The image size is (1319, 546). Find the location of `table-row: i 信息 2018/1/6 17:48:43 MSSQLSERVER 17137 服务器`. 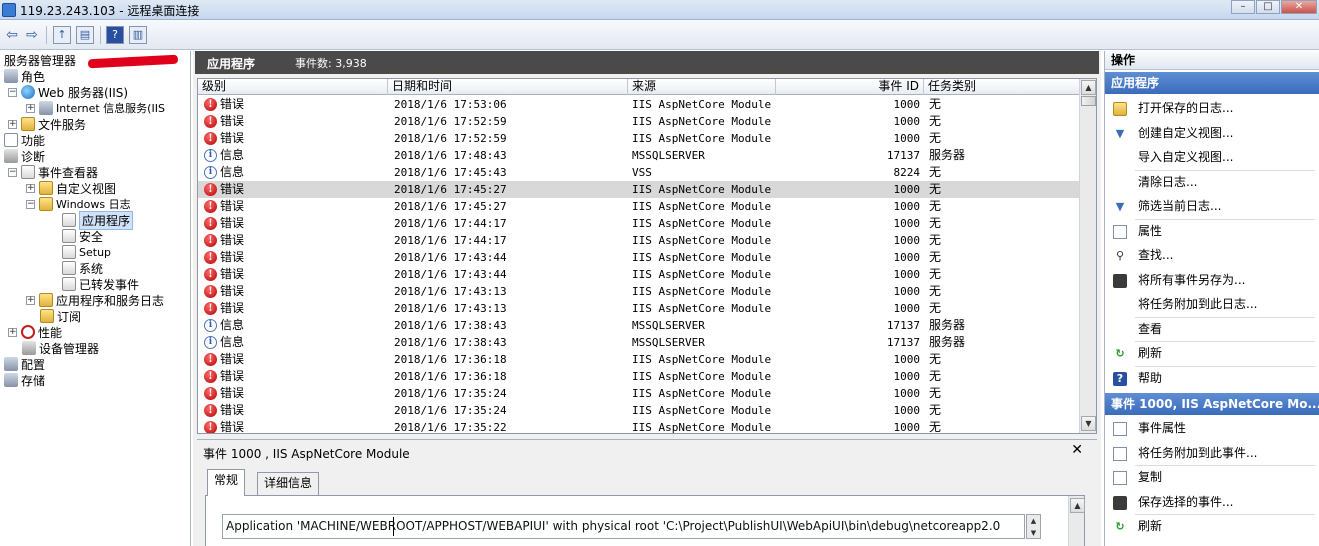

table-row: i 信息 2018/1/6 17:48:43 MSSQLSERVER 17137 服务器 is located at coordinates (639, 155).